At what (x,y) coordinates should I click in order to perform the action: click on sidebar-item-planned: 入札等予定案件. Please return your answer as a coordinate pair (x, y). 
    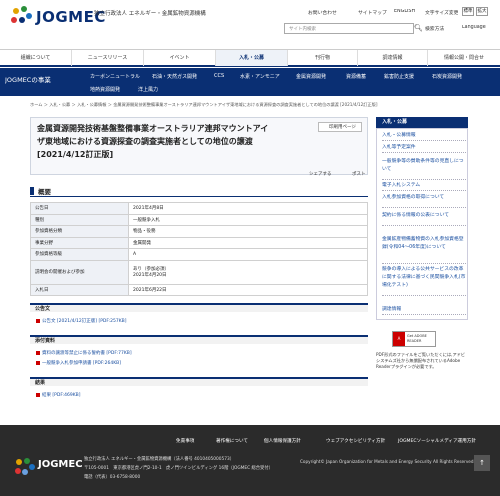
    Looking at the image, I should click on (424, 148).